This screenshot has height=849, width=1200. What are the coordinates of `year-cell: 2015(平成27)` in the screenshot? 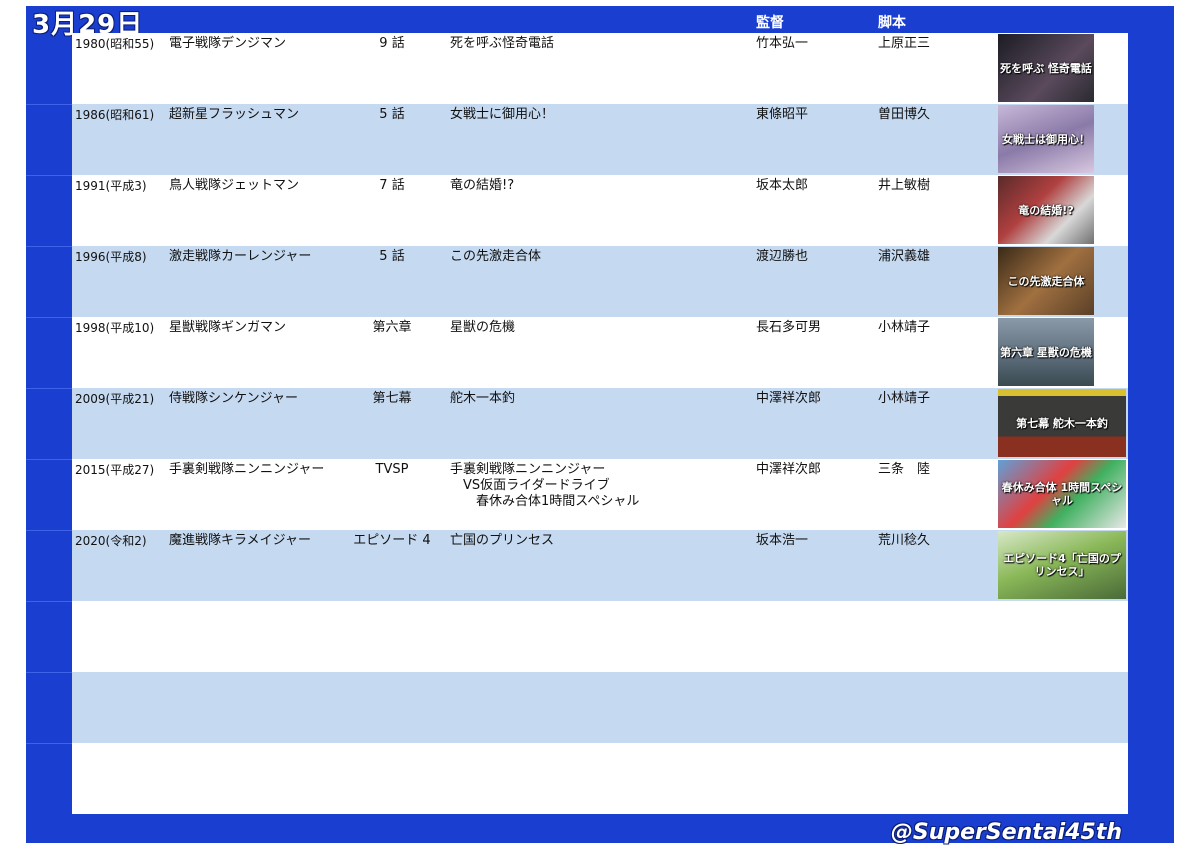 It's located at (115, 470).